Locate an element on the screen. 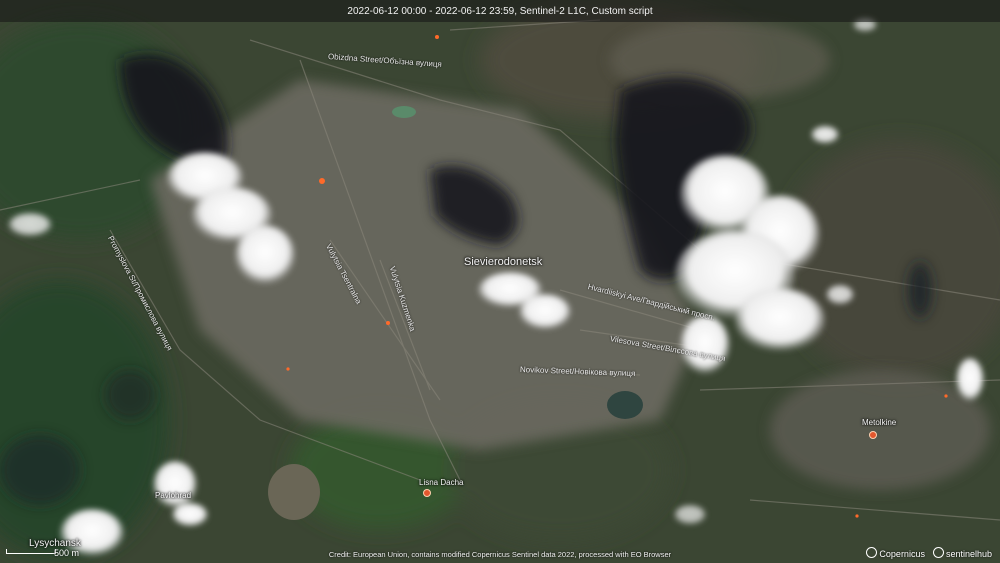  town-label: Pavlohrad is located at coordinates (173, 495).